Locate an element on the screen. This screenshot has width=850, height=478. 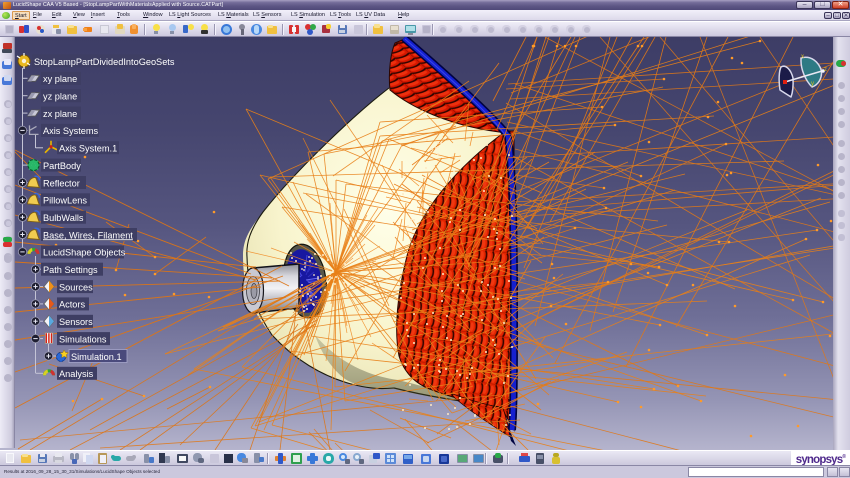
svg-text: Simulation.1 is located at coordinates (96, 357).